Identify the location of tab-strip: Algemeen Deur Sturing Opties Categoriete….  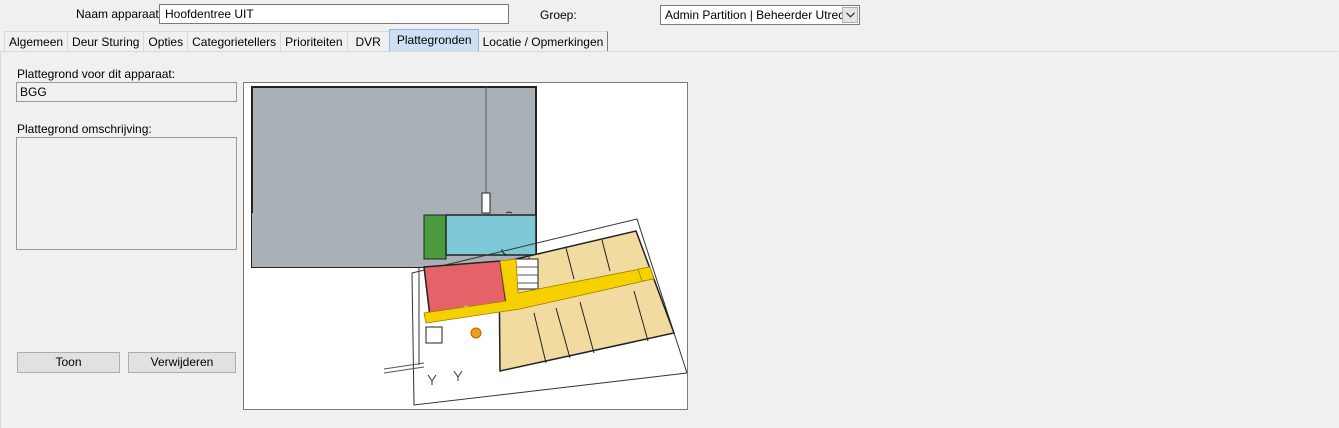
(306, 40).